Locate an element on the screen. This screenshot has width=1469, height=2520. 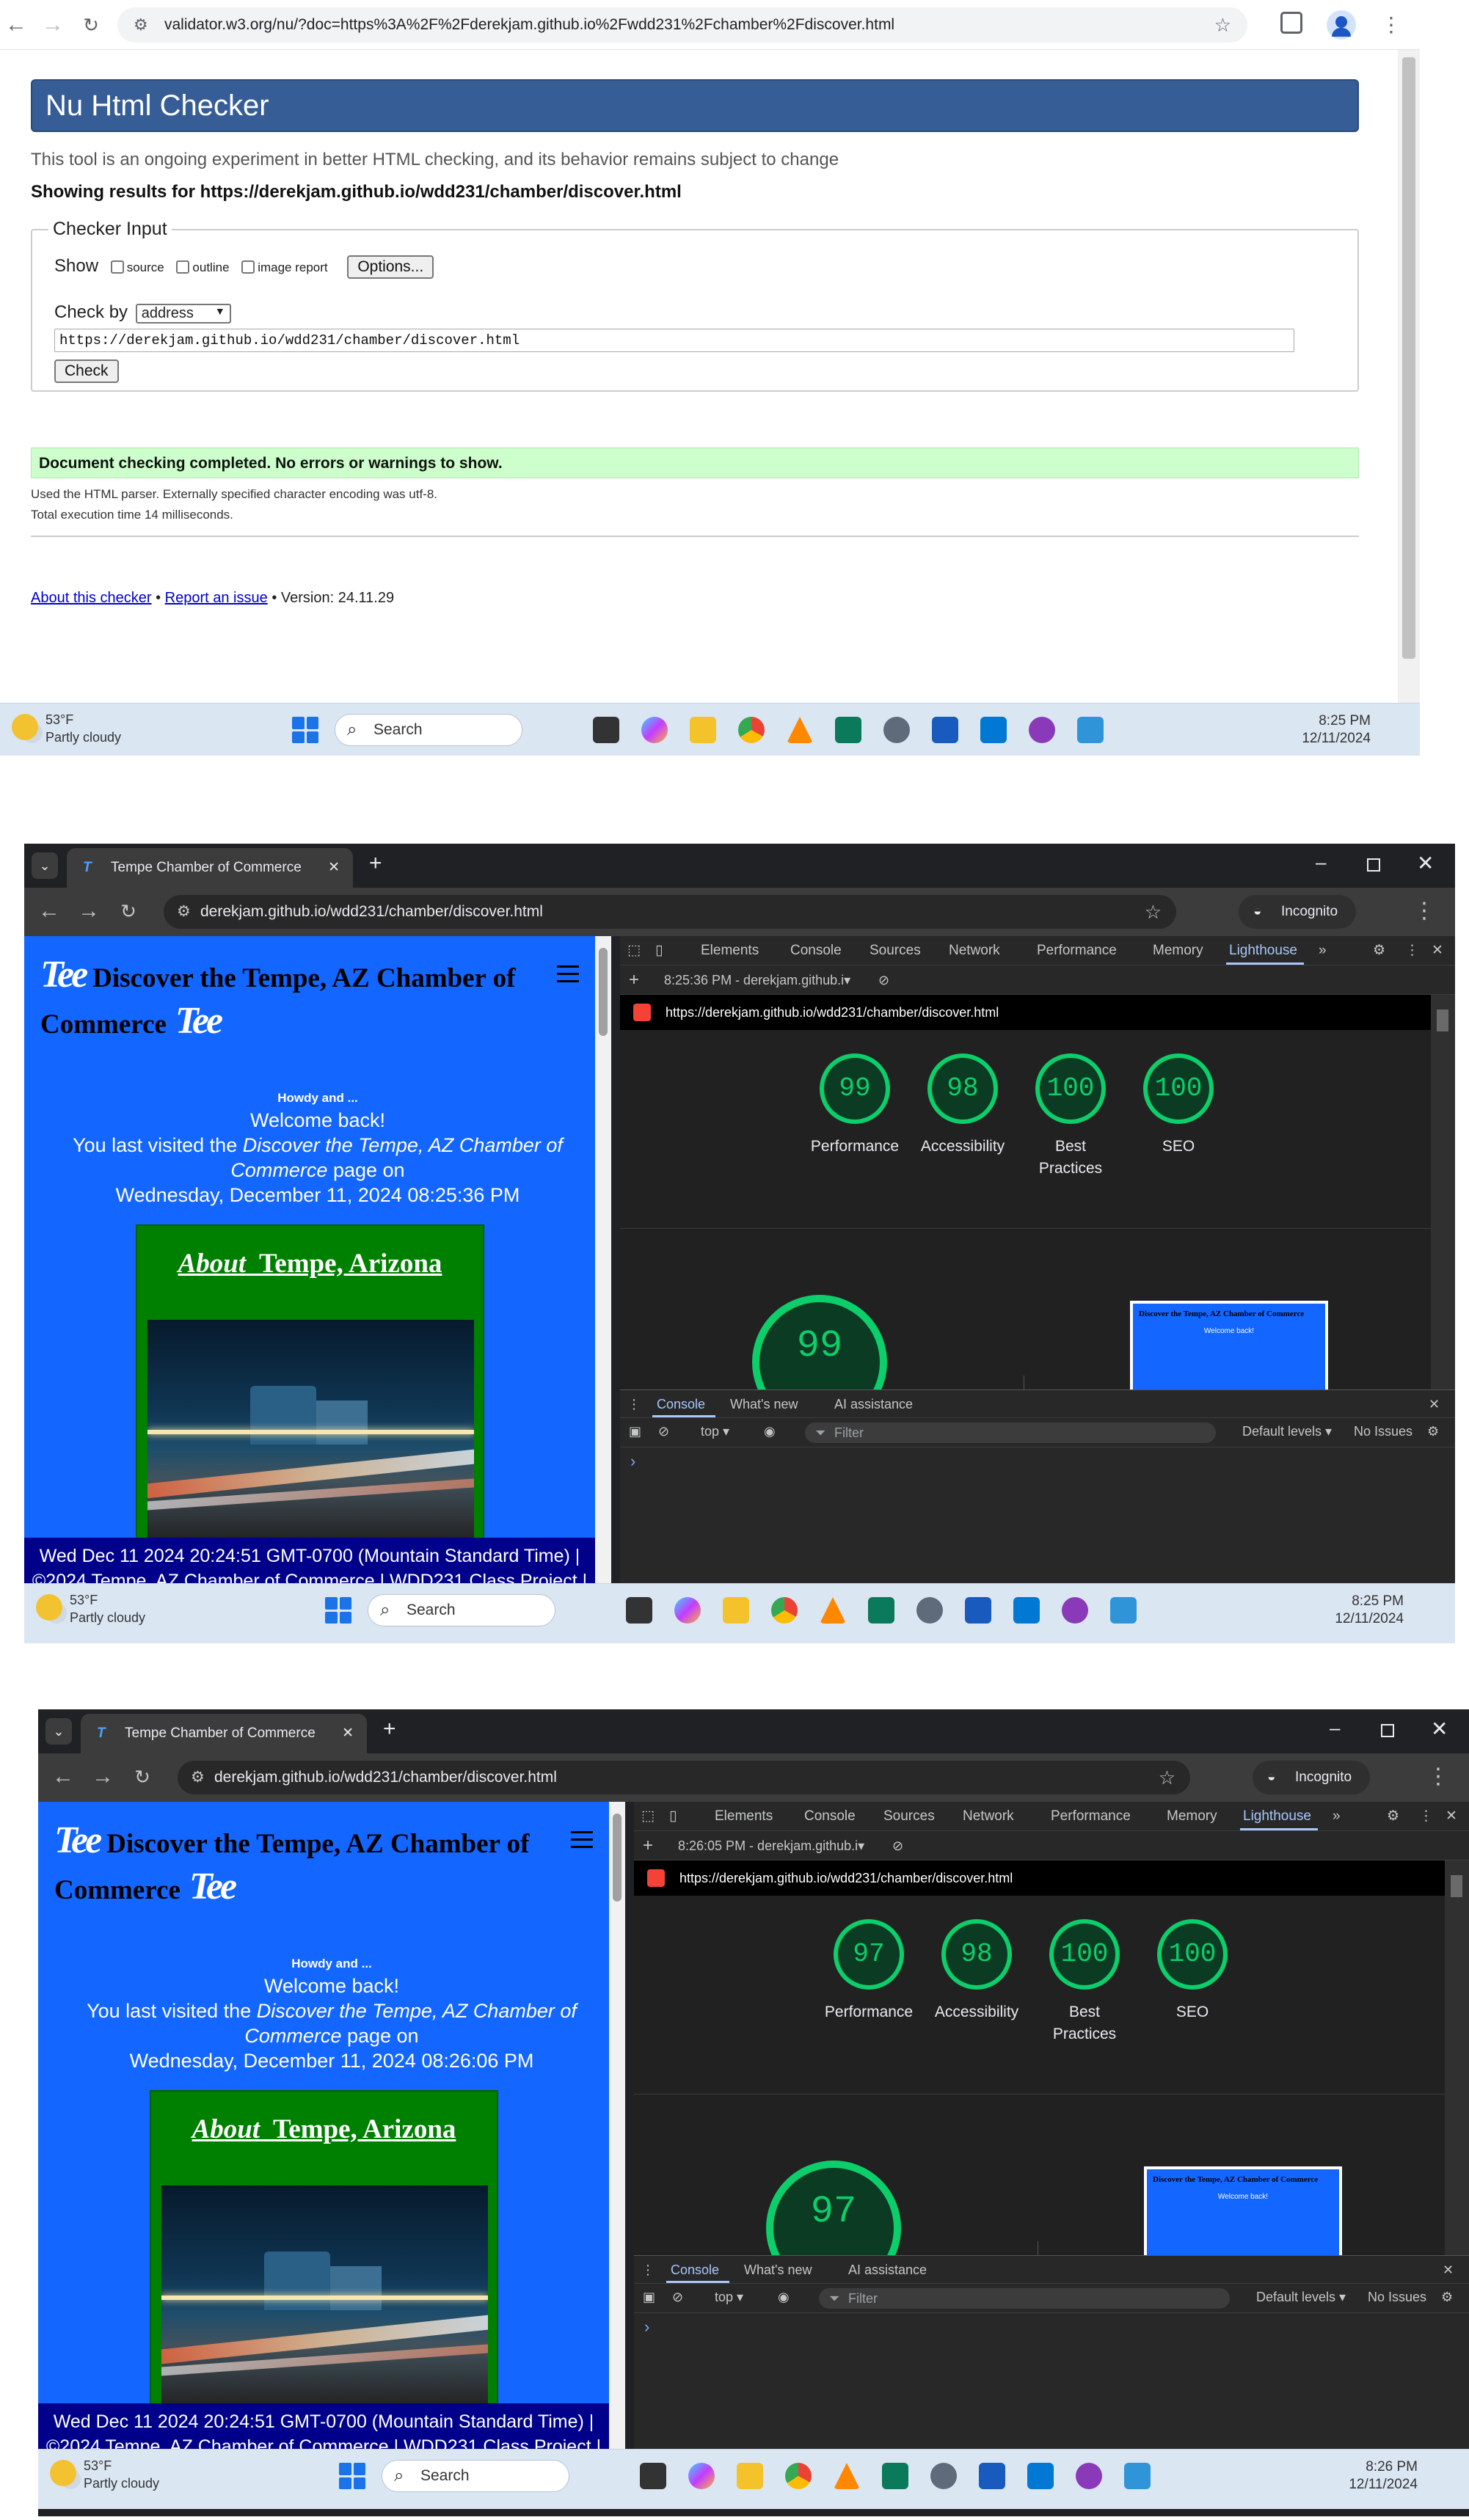
incognito-badge: ◒ Incognito is located at coordinates (1297, 912).